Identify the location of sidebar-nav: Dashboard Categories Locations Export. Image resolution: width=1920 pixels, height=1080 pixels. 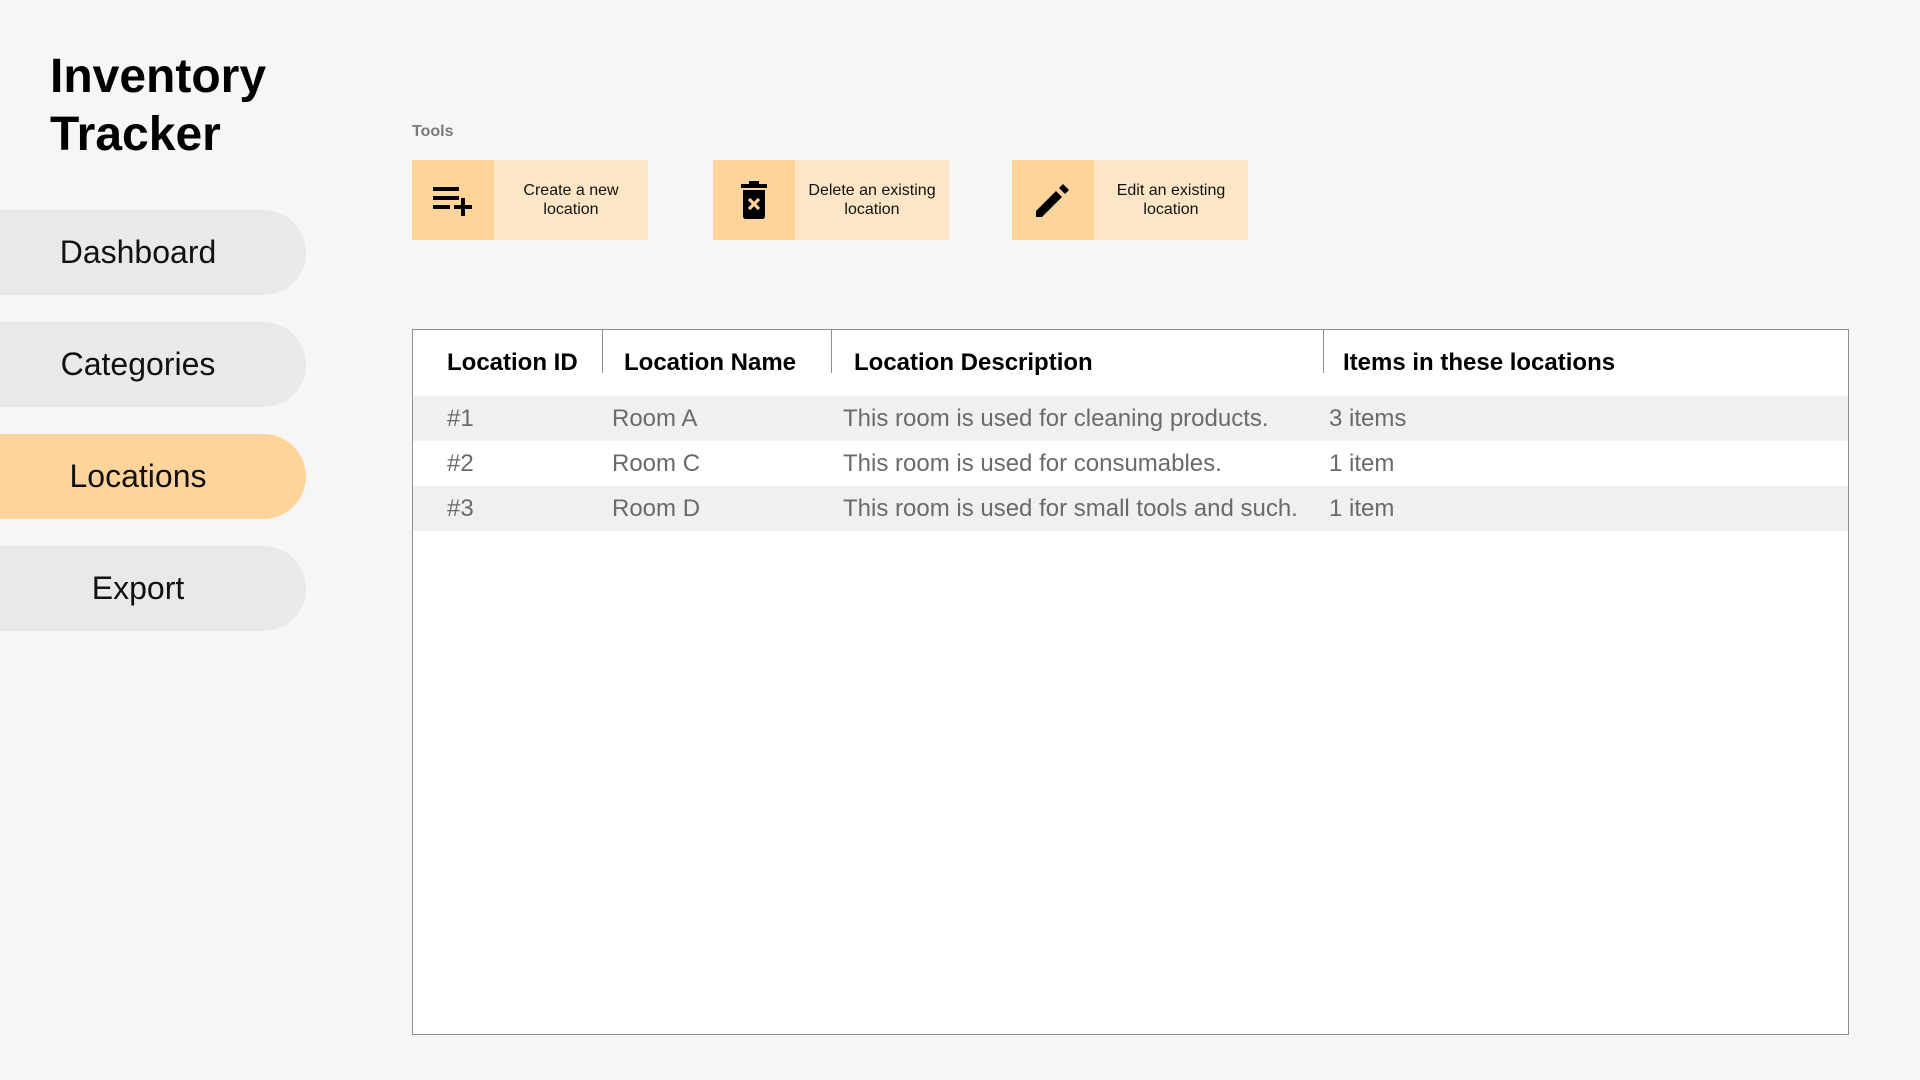
(153, 434).